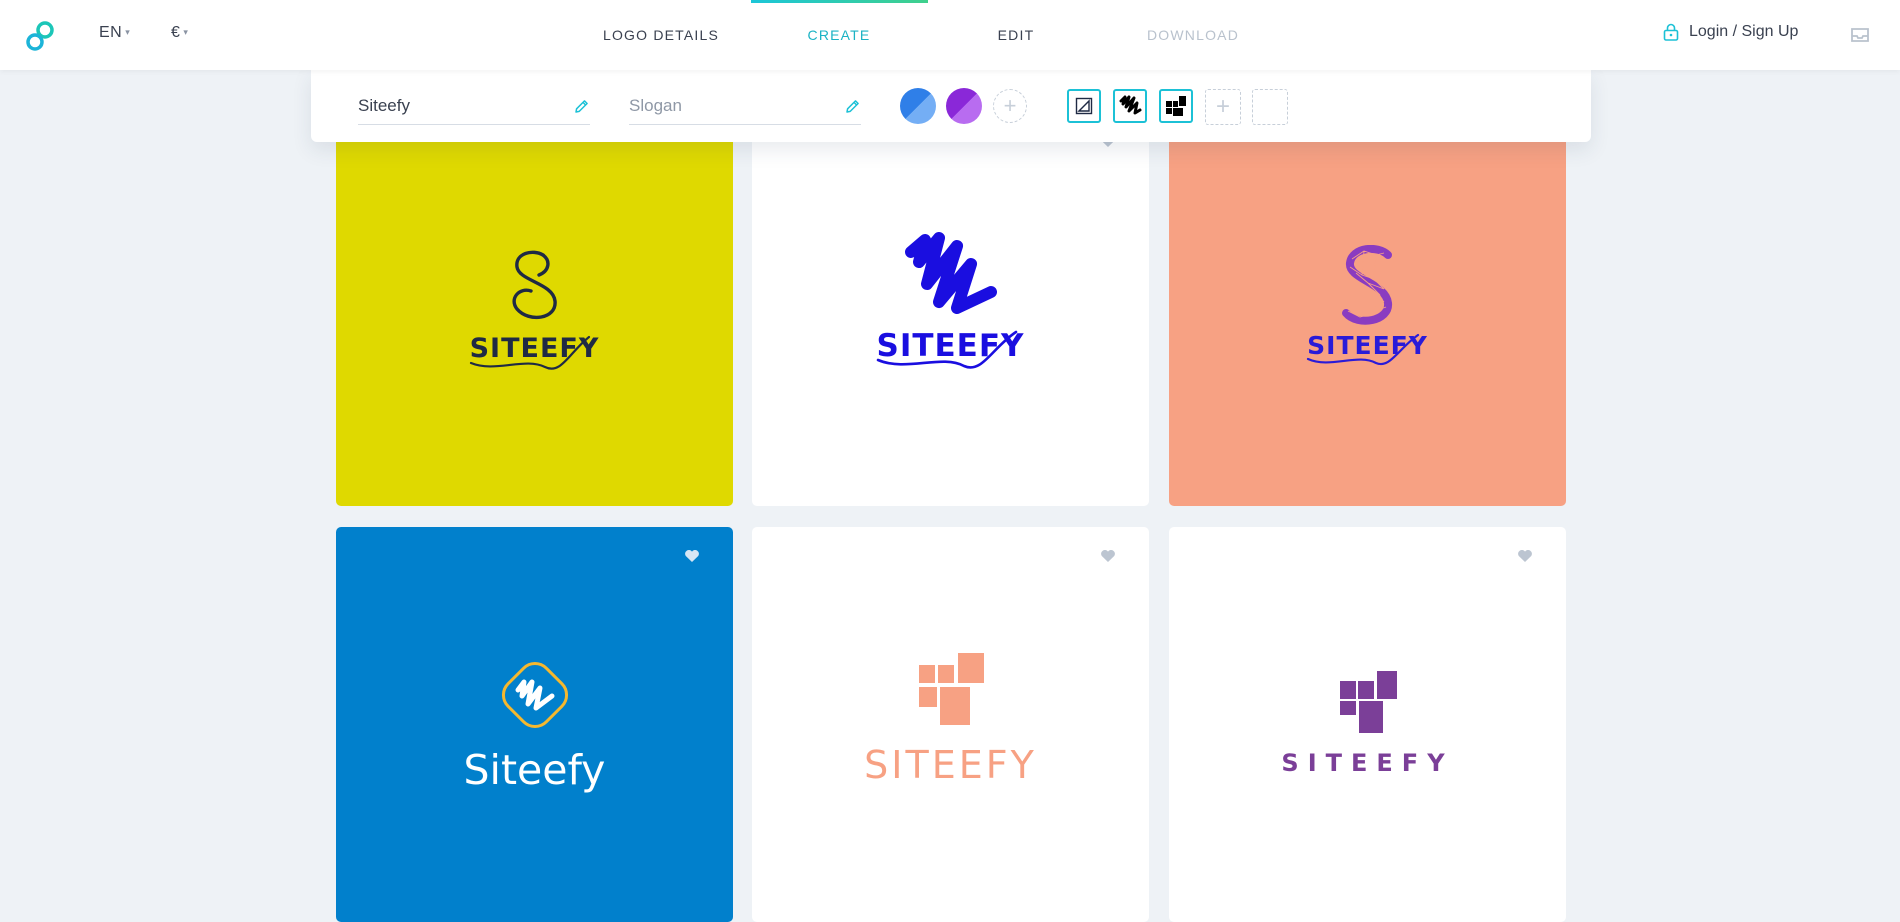 Image resolution: width=1900 pixels, height=922 pixels. I want to click on letter-s-geometric-icon, so click(1366, 285).